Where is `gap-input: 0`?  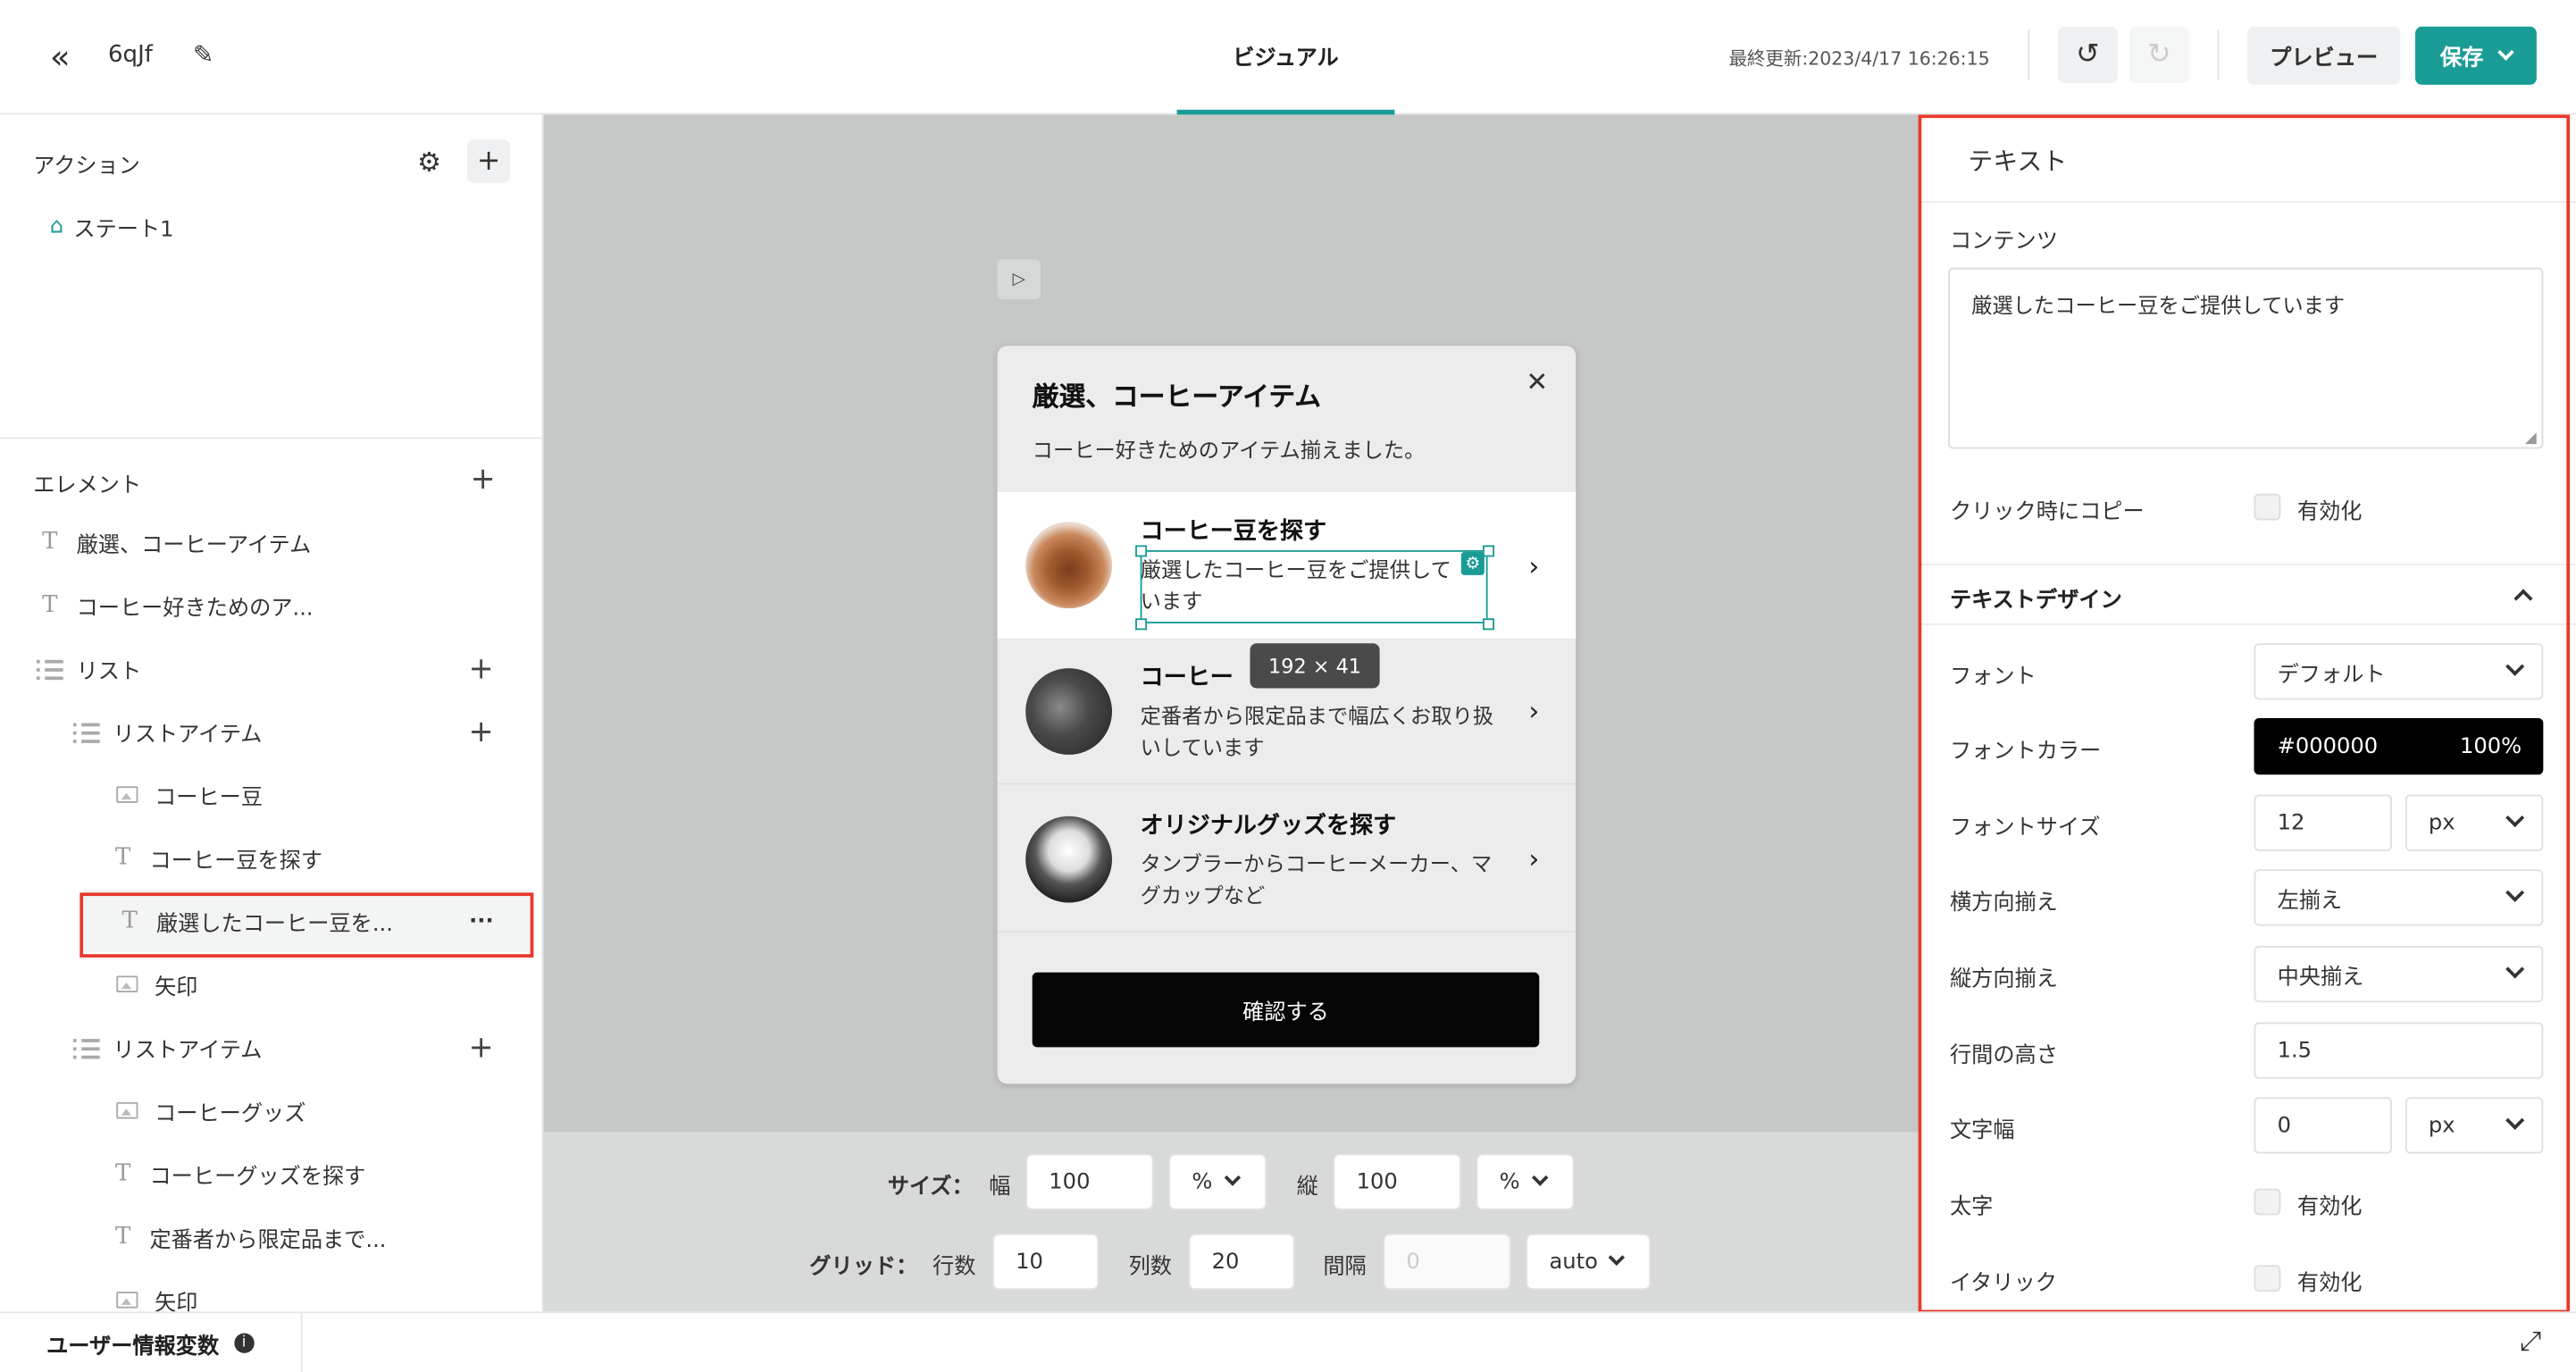
gap-input: 0 is located at coordinates (1447, 1262).